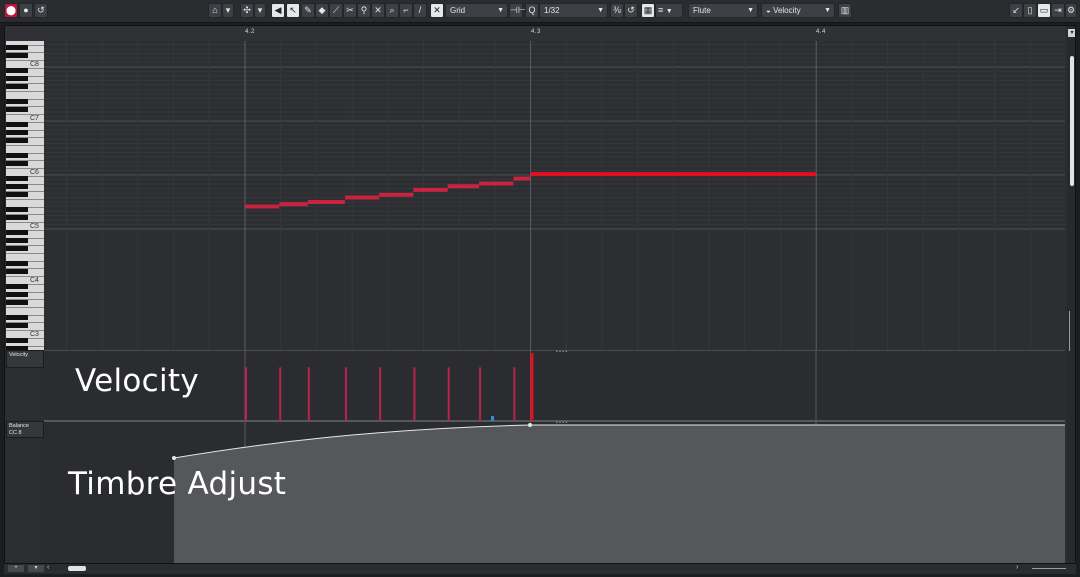  Describe the element at coordinates (723, 10) in the screenshot. I see `instrument-select: Flute ▼` at that location.